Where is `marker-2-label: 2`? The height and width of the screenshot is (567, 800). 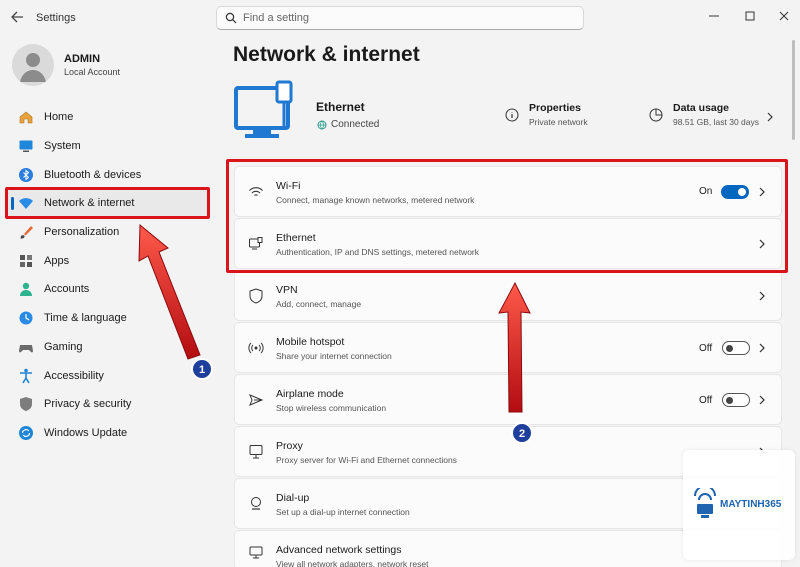
marker-2-label: 2 is located at coordinates (522, 434).